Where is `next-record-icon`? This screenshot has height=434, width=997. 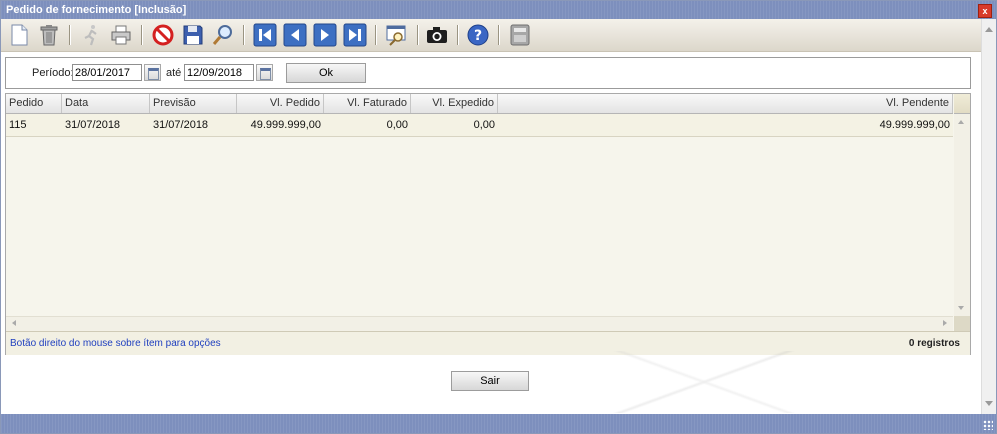 next-record-icon is located at coordinates (325, 35).